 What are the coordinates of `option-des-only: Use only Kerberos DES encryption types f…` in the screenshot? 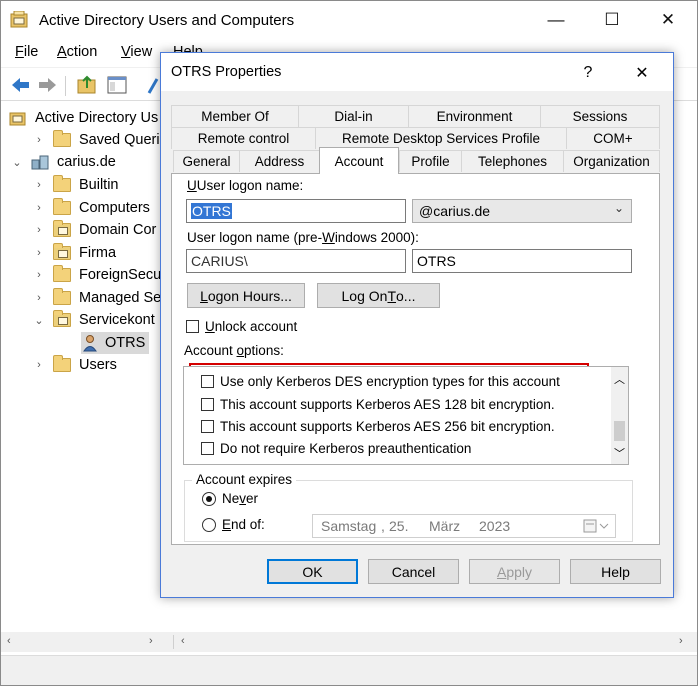 It's located at (380, 381).